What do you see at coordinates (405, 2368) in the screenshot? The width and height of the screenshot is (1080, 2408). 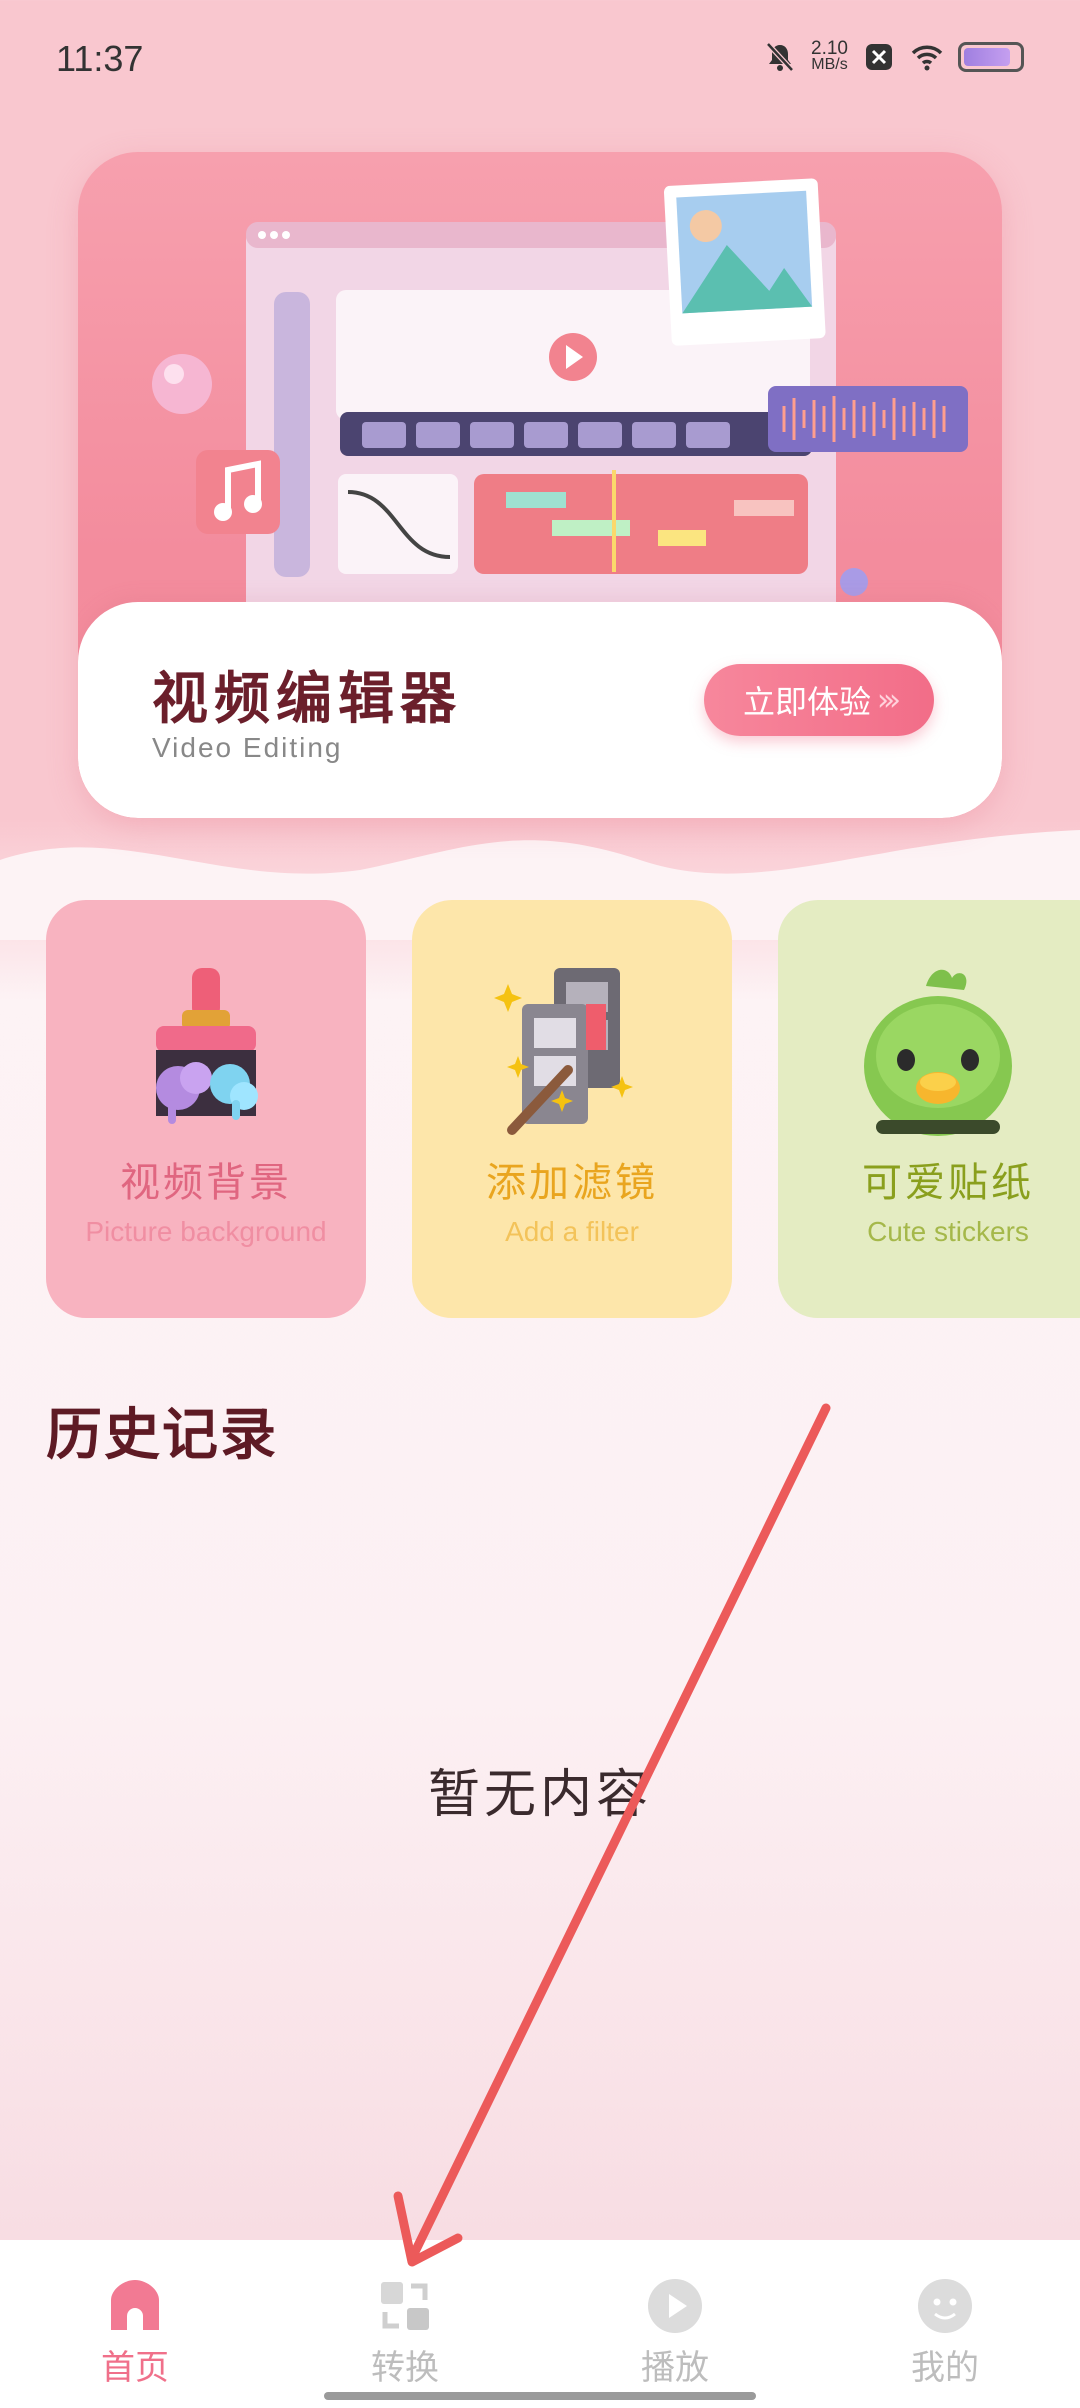 I see `nav-convert-label: 转换` at bounding box center [405, 2368].